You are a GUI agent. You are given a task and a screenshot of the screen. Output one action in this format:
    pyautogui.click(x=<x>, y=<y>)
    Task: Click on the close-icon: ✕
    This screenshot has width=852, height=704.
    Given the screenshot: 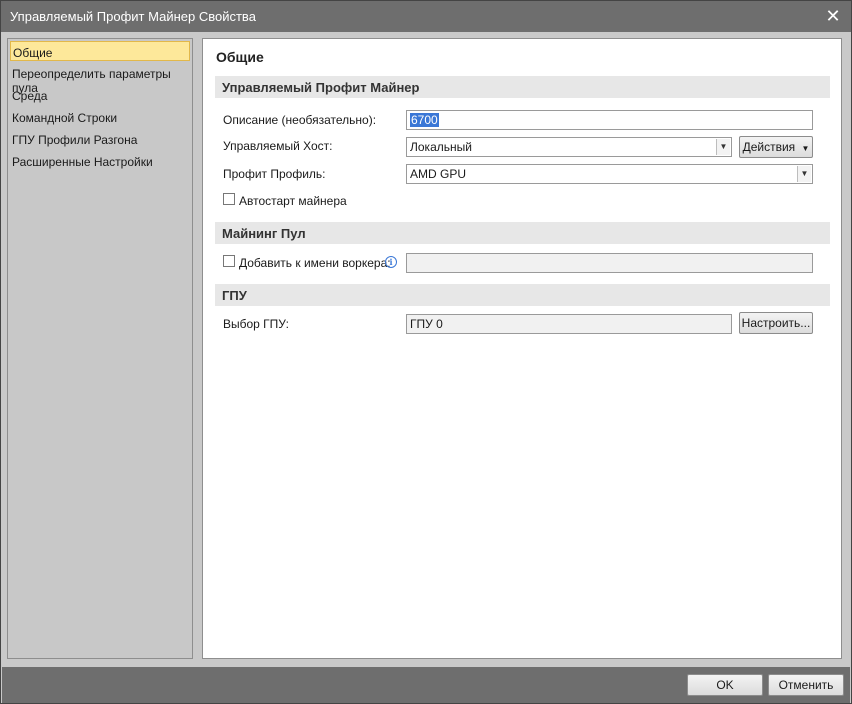 What is the action you would take?
    pyautogui.click(x=833, y=16)
    